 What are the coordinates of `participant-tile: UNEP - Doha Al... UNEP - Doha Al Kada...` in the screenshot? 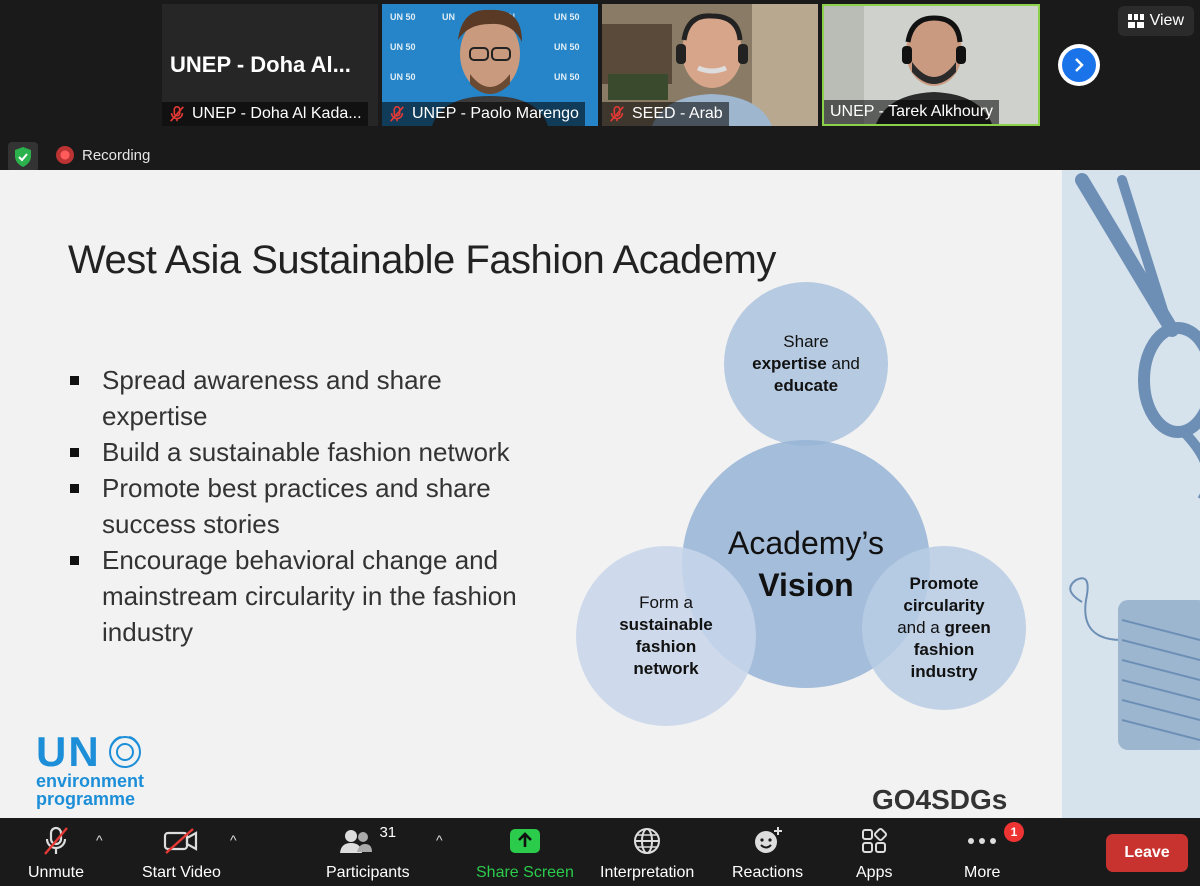 It's located at (270, 65).